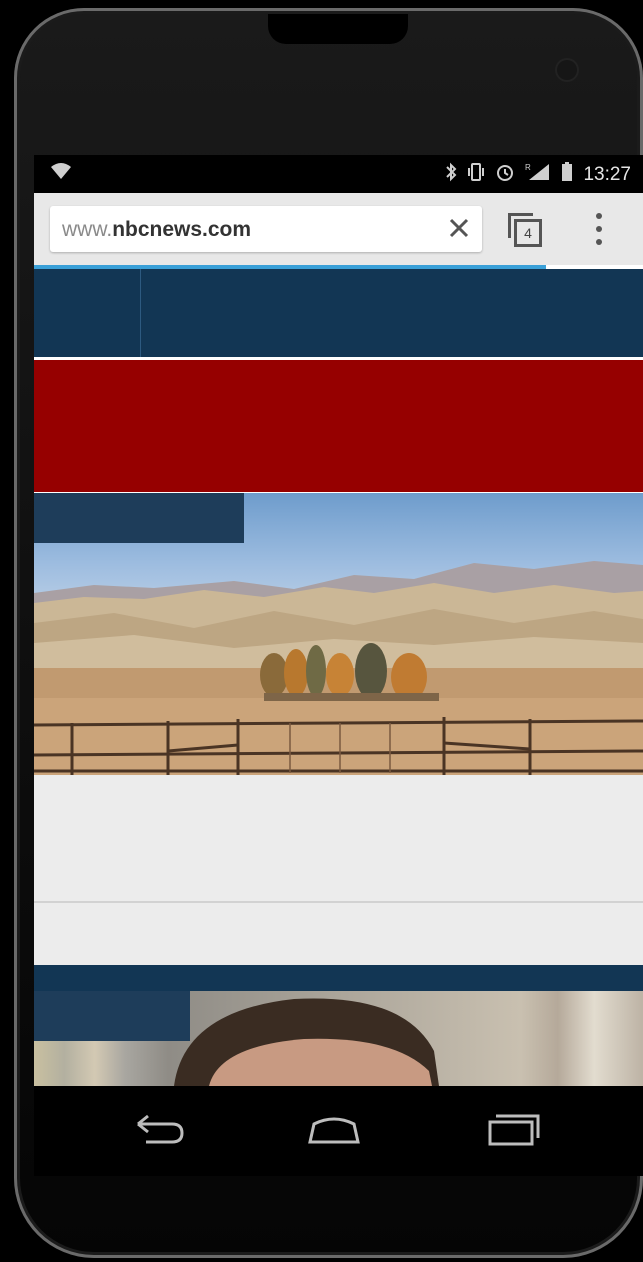  What do you see at coordinates (505, 175) in the screenshot?
I see `alarm-icon` at bounding box center [505, 175].